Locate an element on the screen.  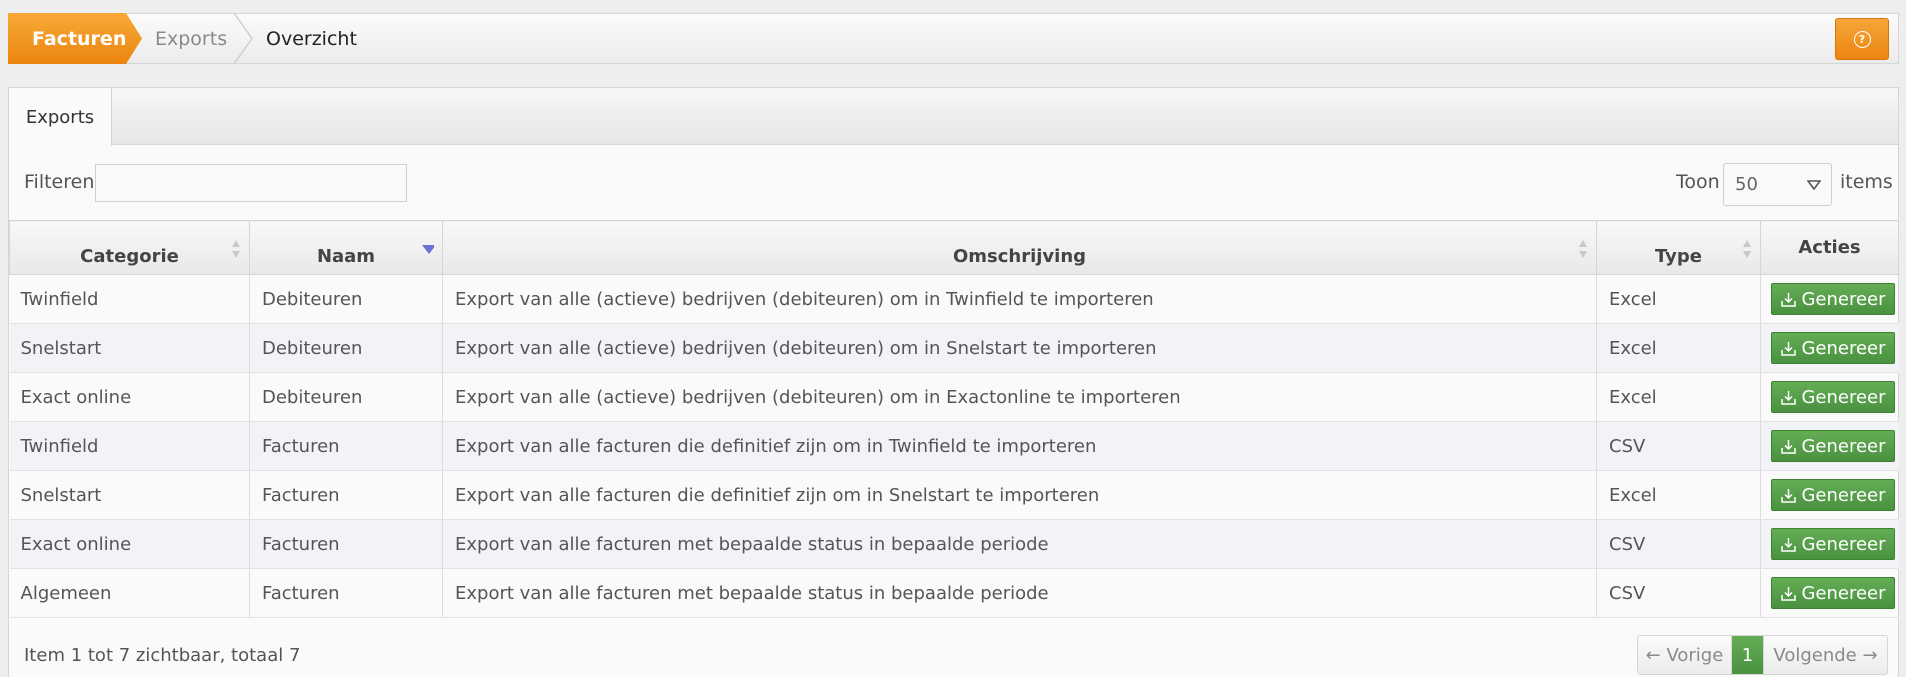
help-icon: ? is located at coordinates (1862, 39).